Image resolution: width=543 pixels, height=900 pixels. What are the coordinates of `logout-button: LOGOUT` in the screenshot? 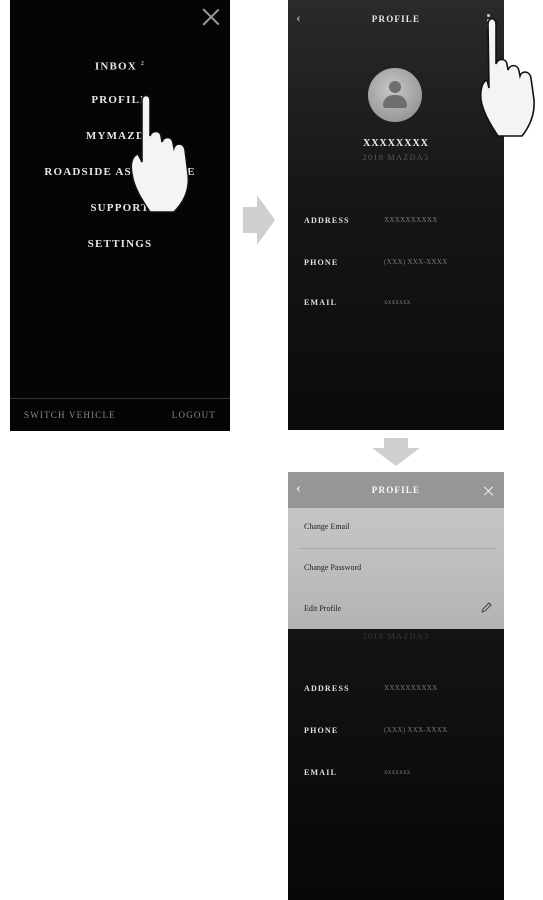 It's located at (194, 415).